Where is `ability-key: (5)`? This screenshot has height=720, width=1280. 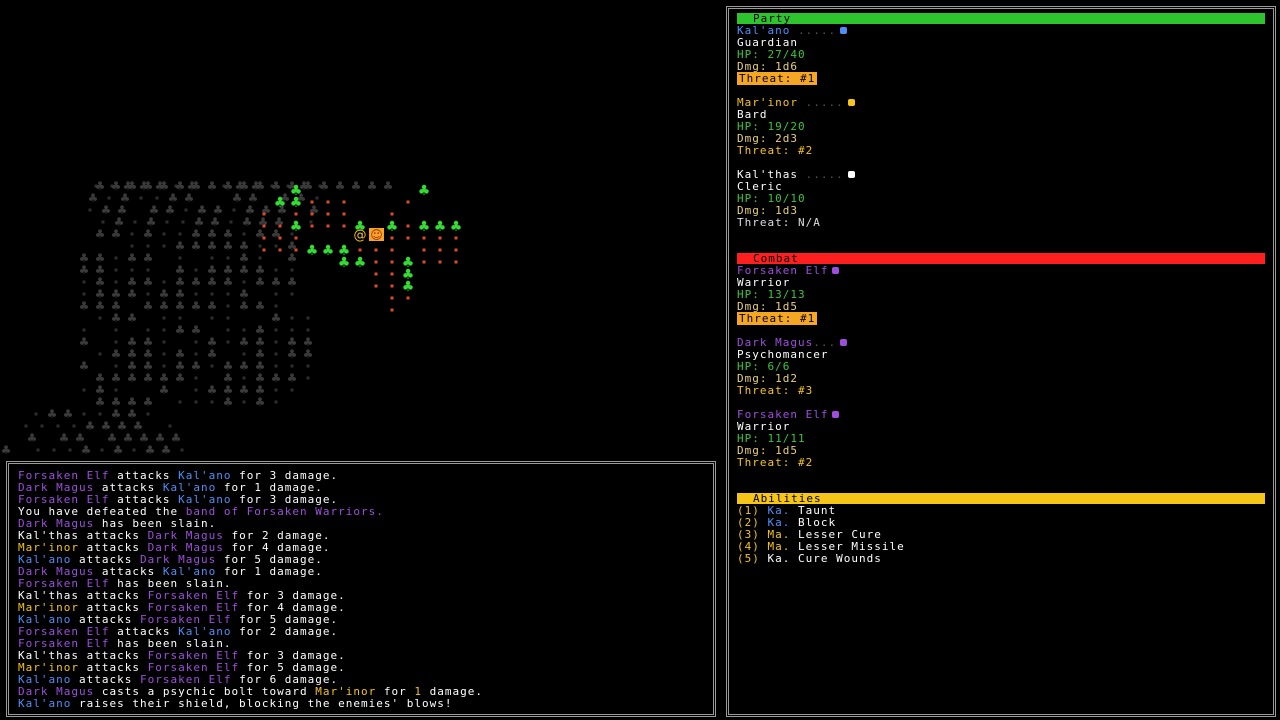 ability-key: (5) is located at coordinates (748, 558).